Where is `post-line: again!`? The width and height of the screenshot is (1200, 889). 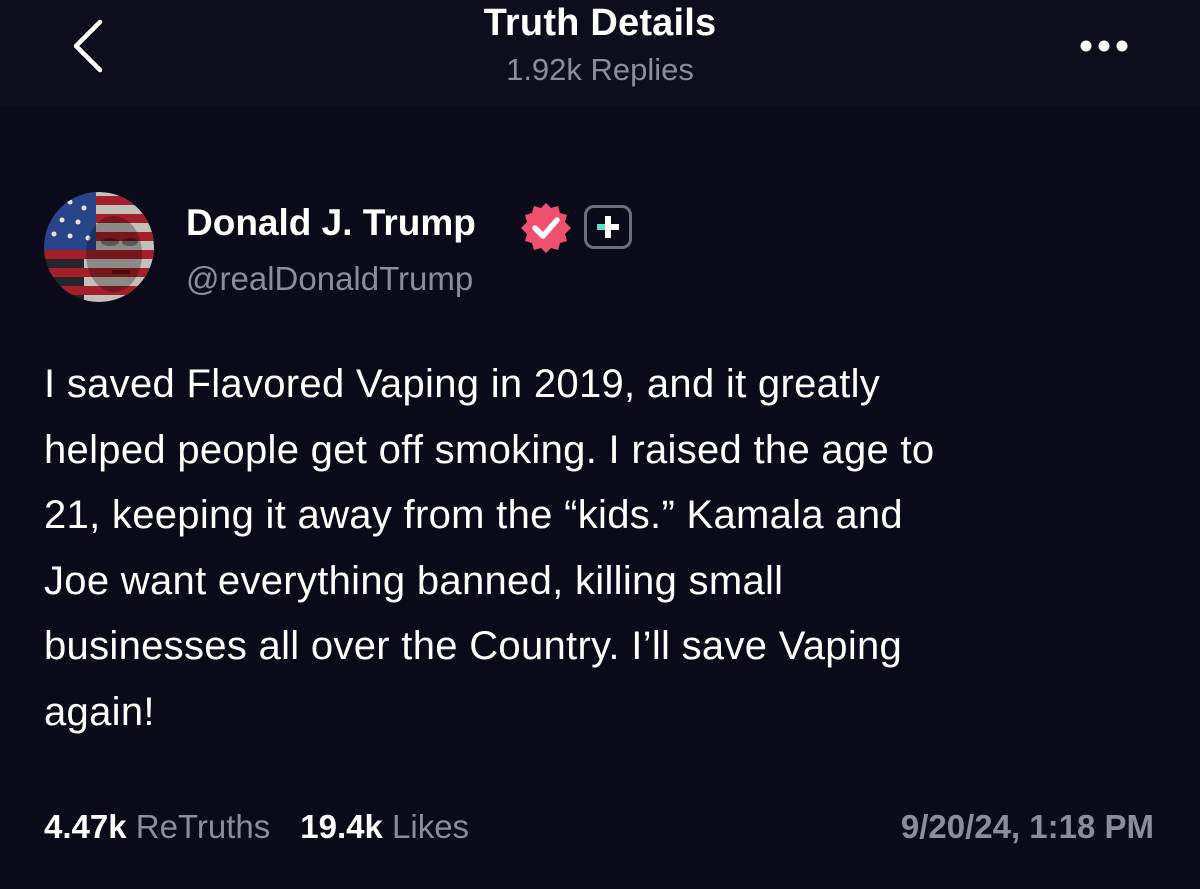
post-line: again! is located at coordinates (99, 711).